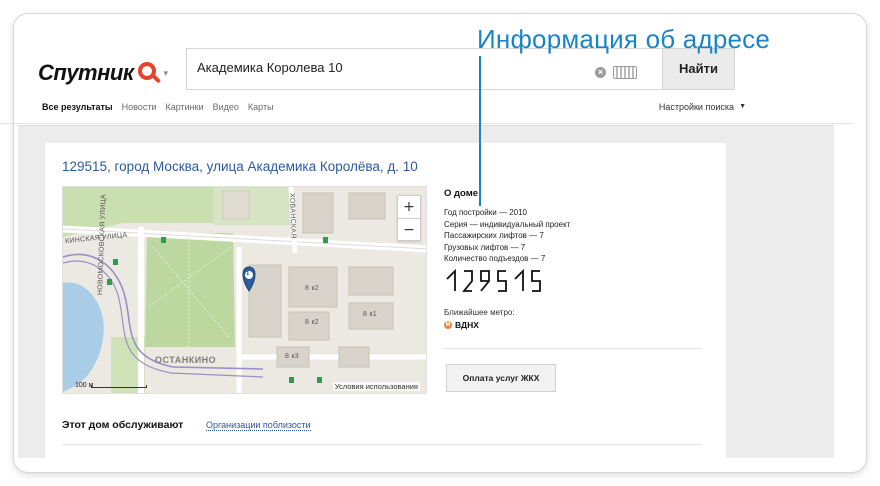 The image size is (880, 486). What do you see at coordinates (625, 72) in the screenshot?
I see `keyboard-icon` at bounding box center [625, 72].